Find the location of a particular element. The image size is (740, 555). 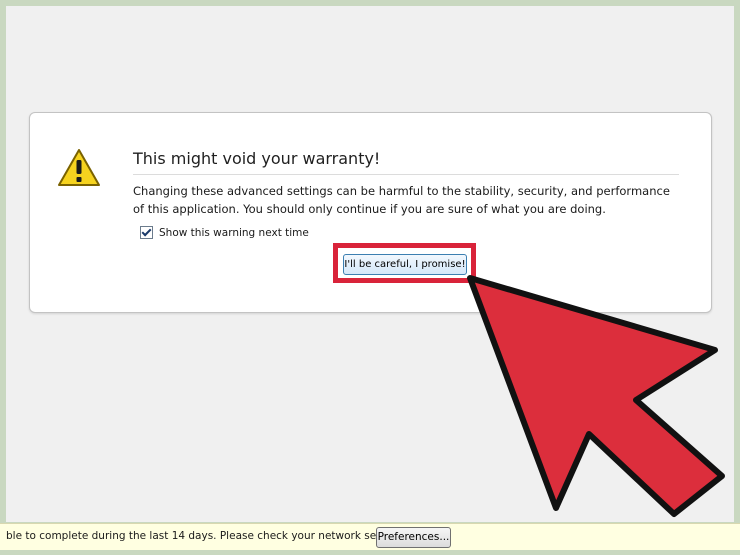

show-warning-checkbox is located at coordinates (146, 232).